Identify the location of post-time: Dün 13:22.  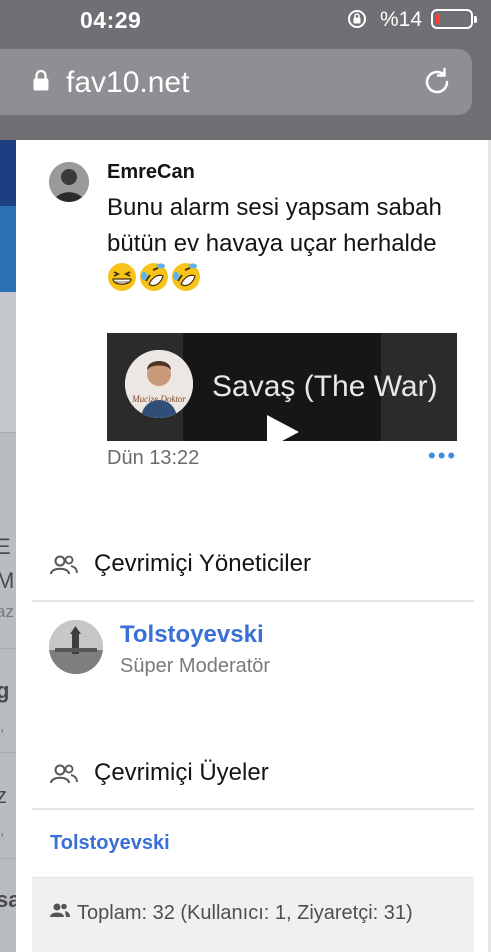
(153, 458).